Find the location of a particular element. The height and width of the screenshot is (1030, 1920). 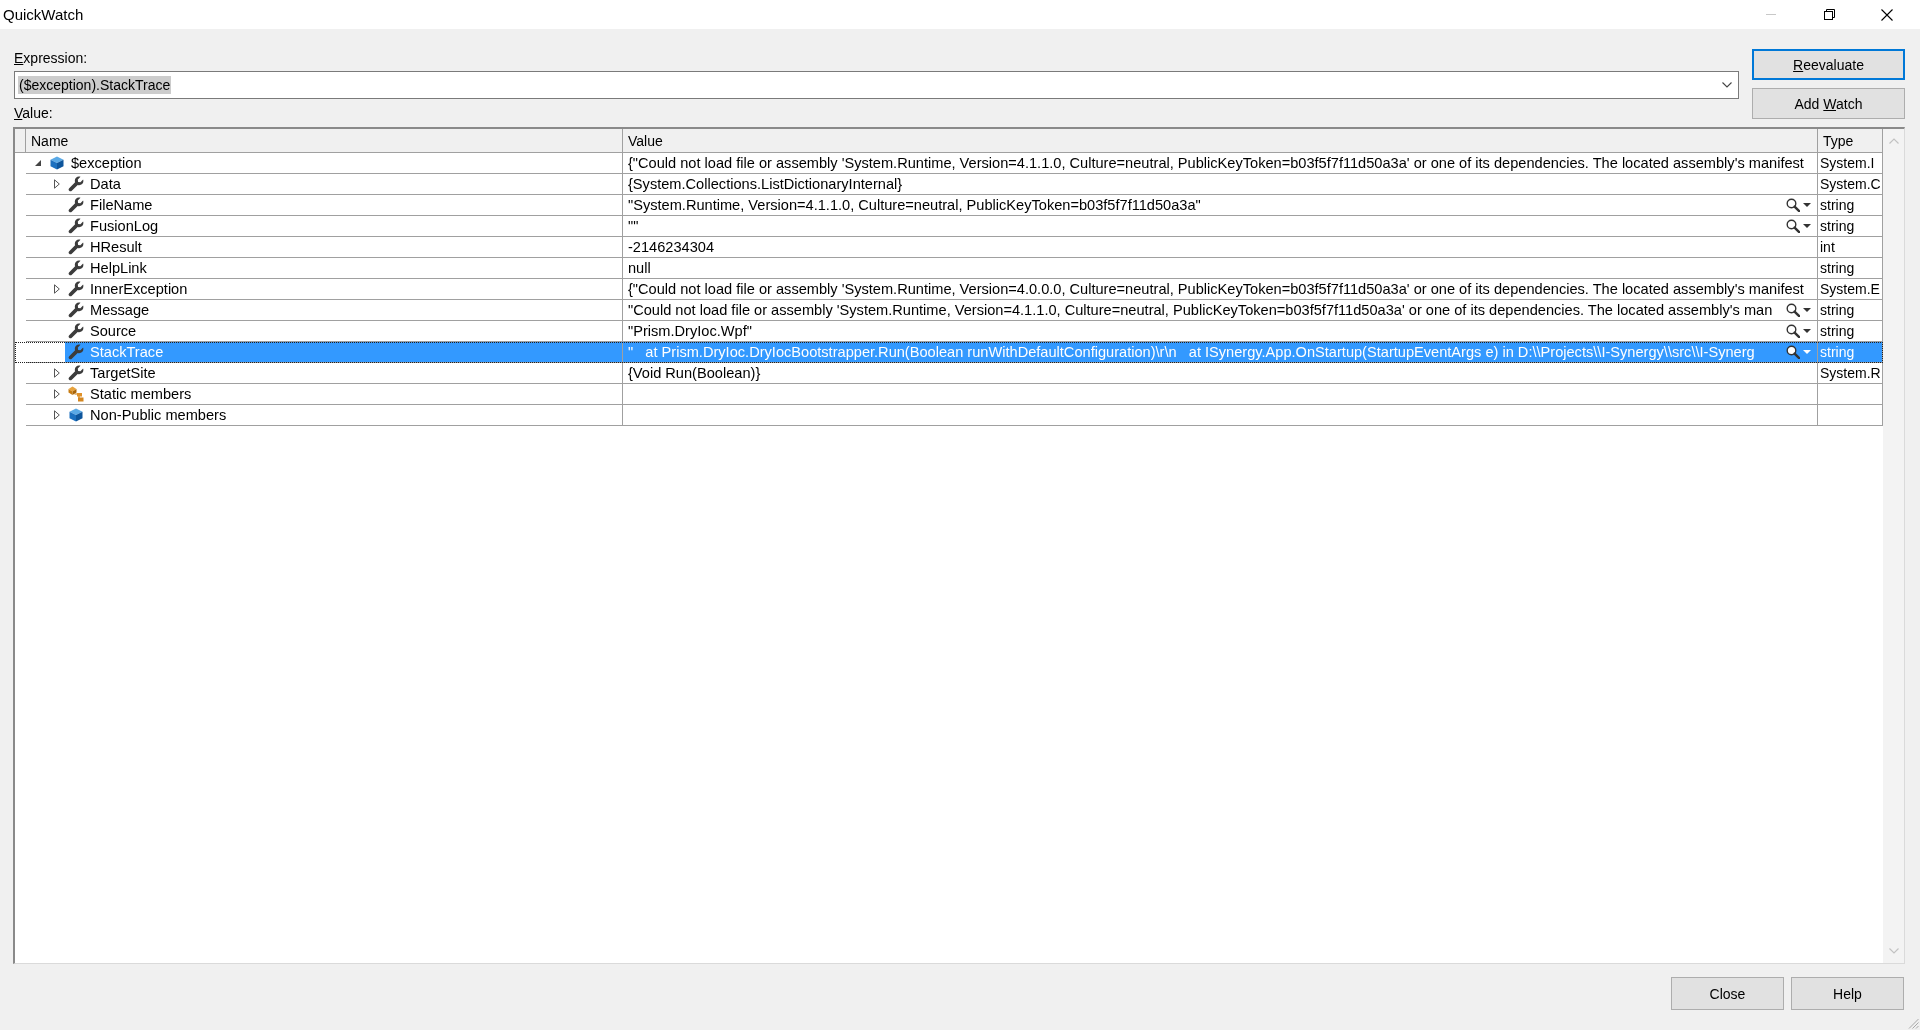

expanded-triangle-icon is located at coordinates (38, 163).